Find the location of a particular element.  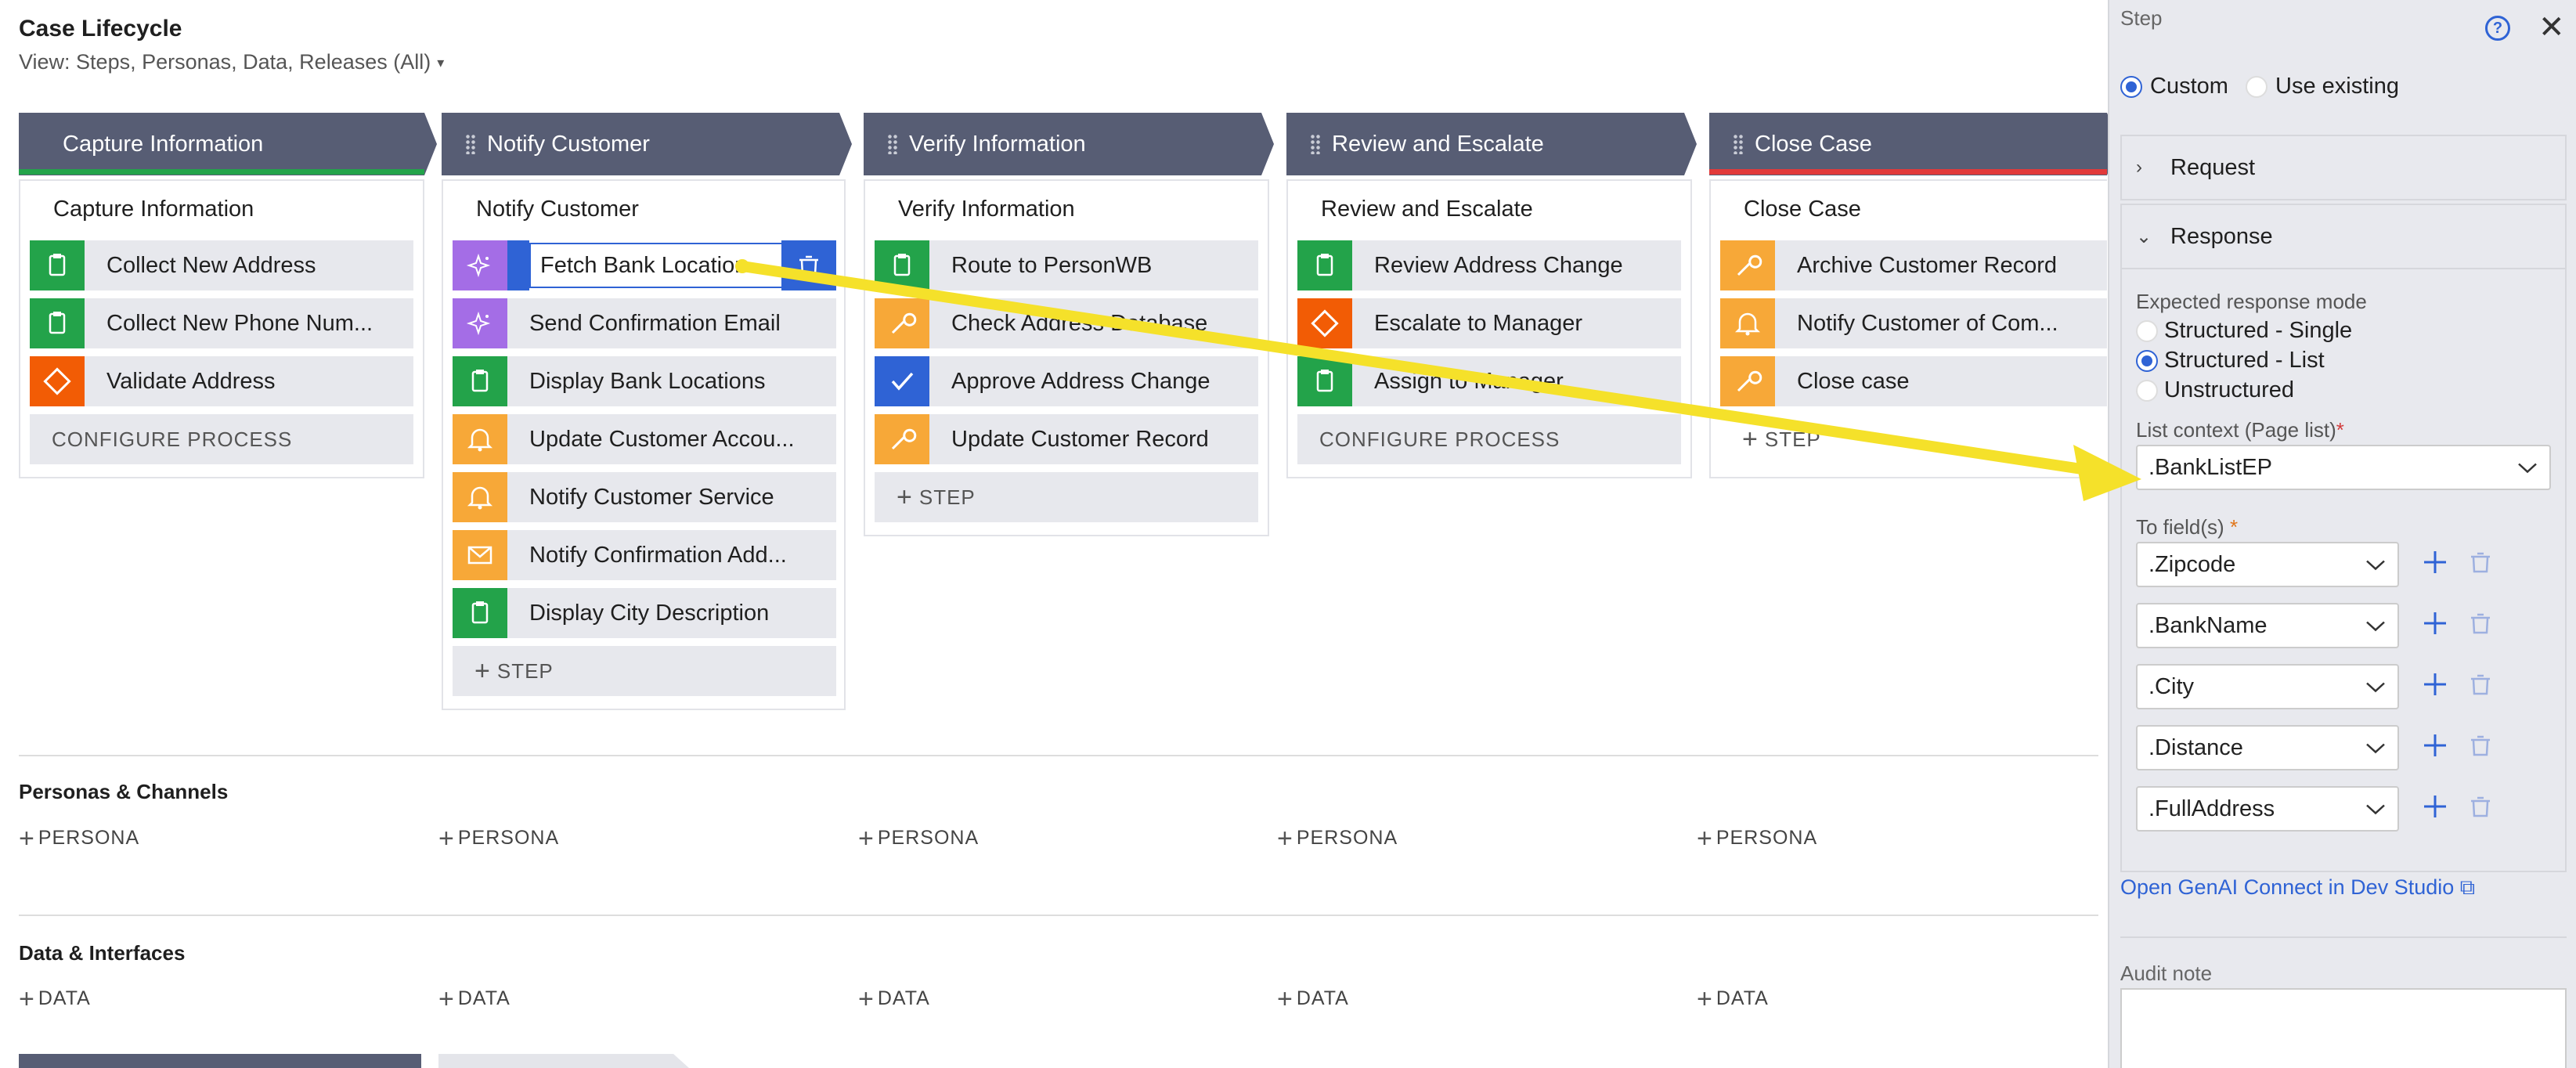

step-label: Escalate to Manager is located at coordinates (1478, 323).